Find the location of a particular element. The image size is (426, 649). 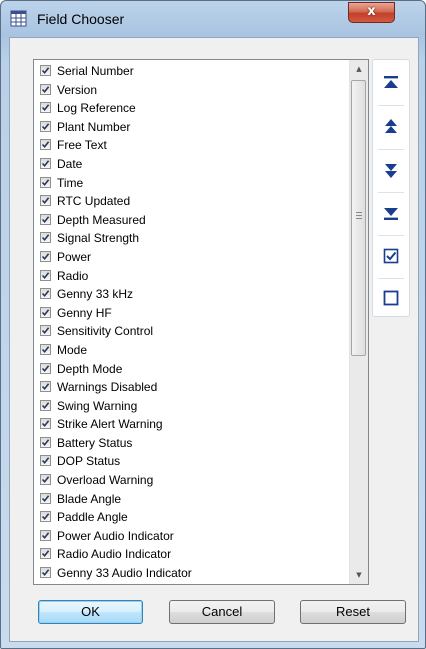

field-list-item: Depth Measured is located at coordinates (191, 220).